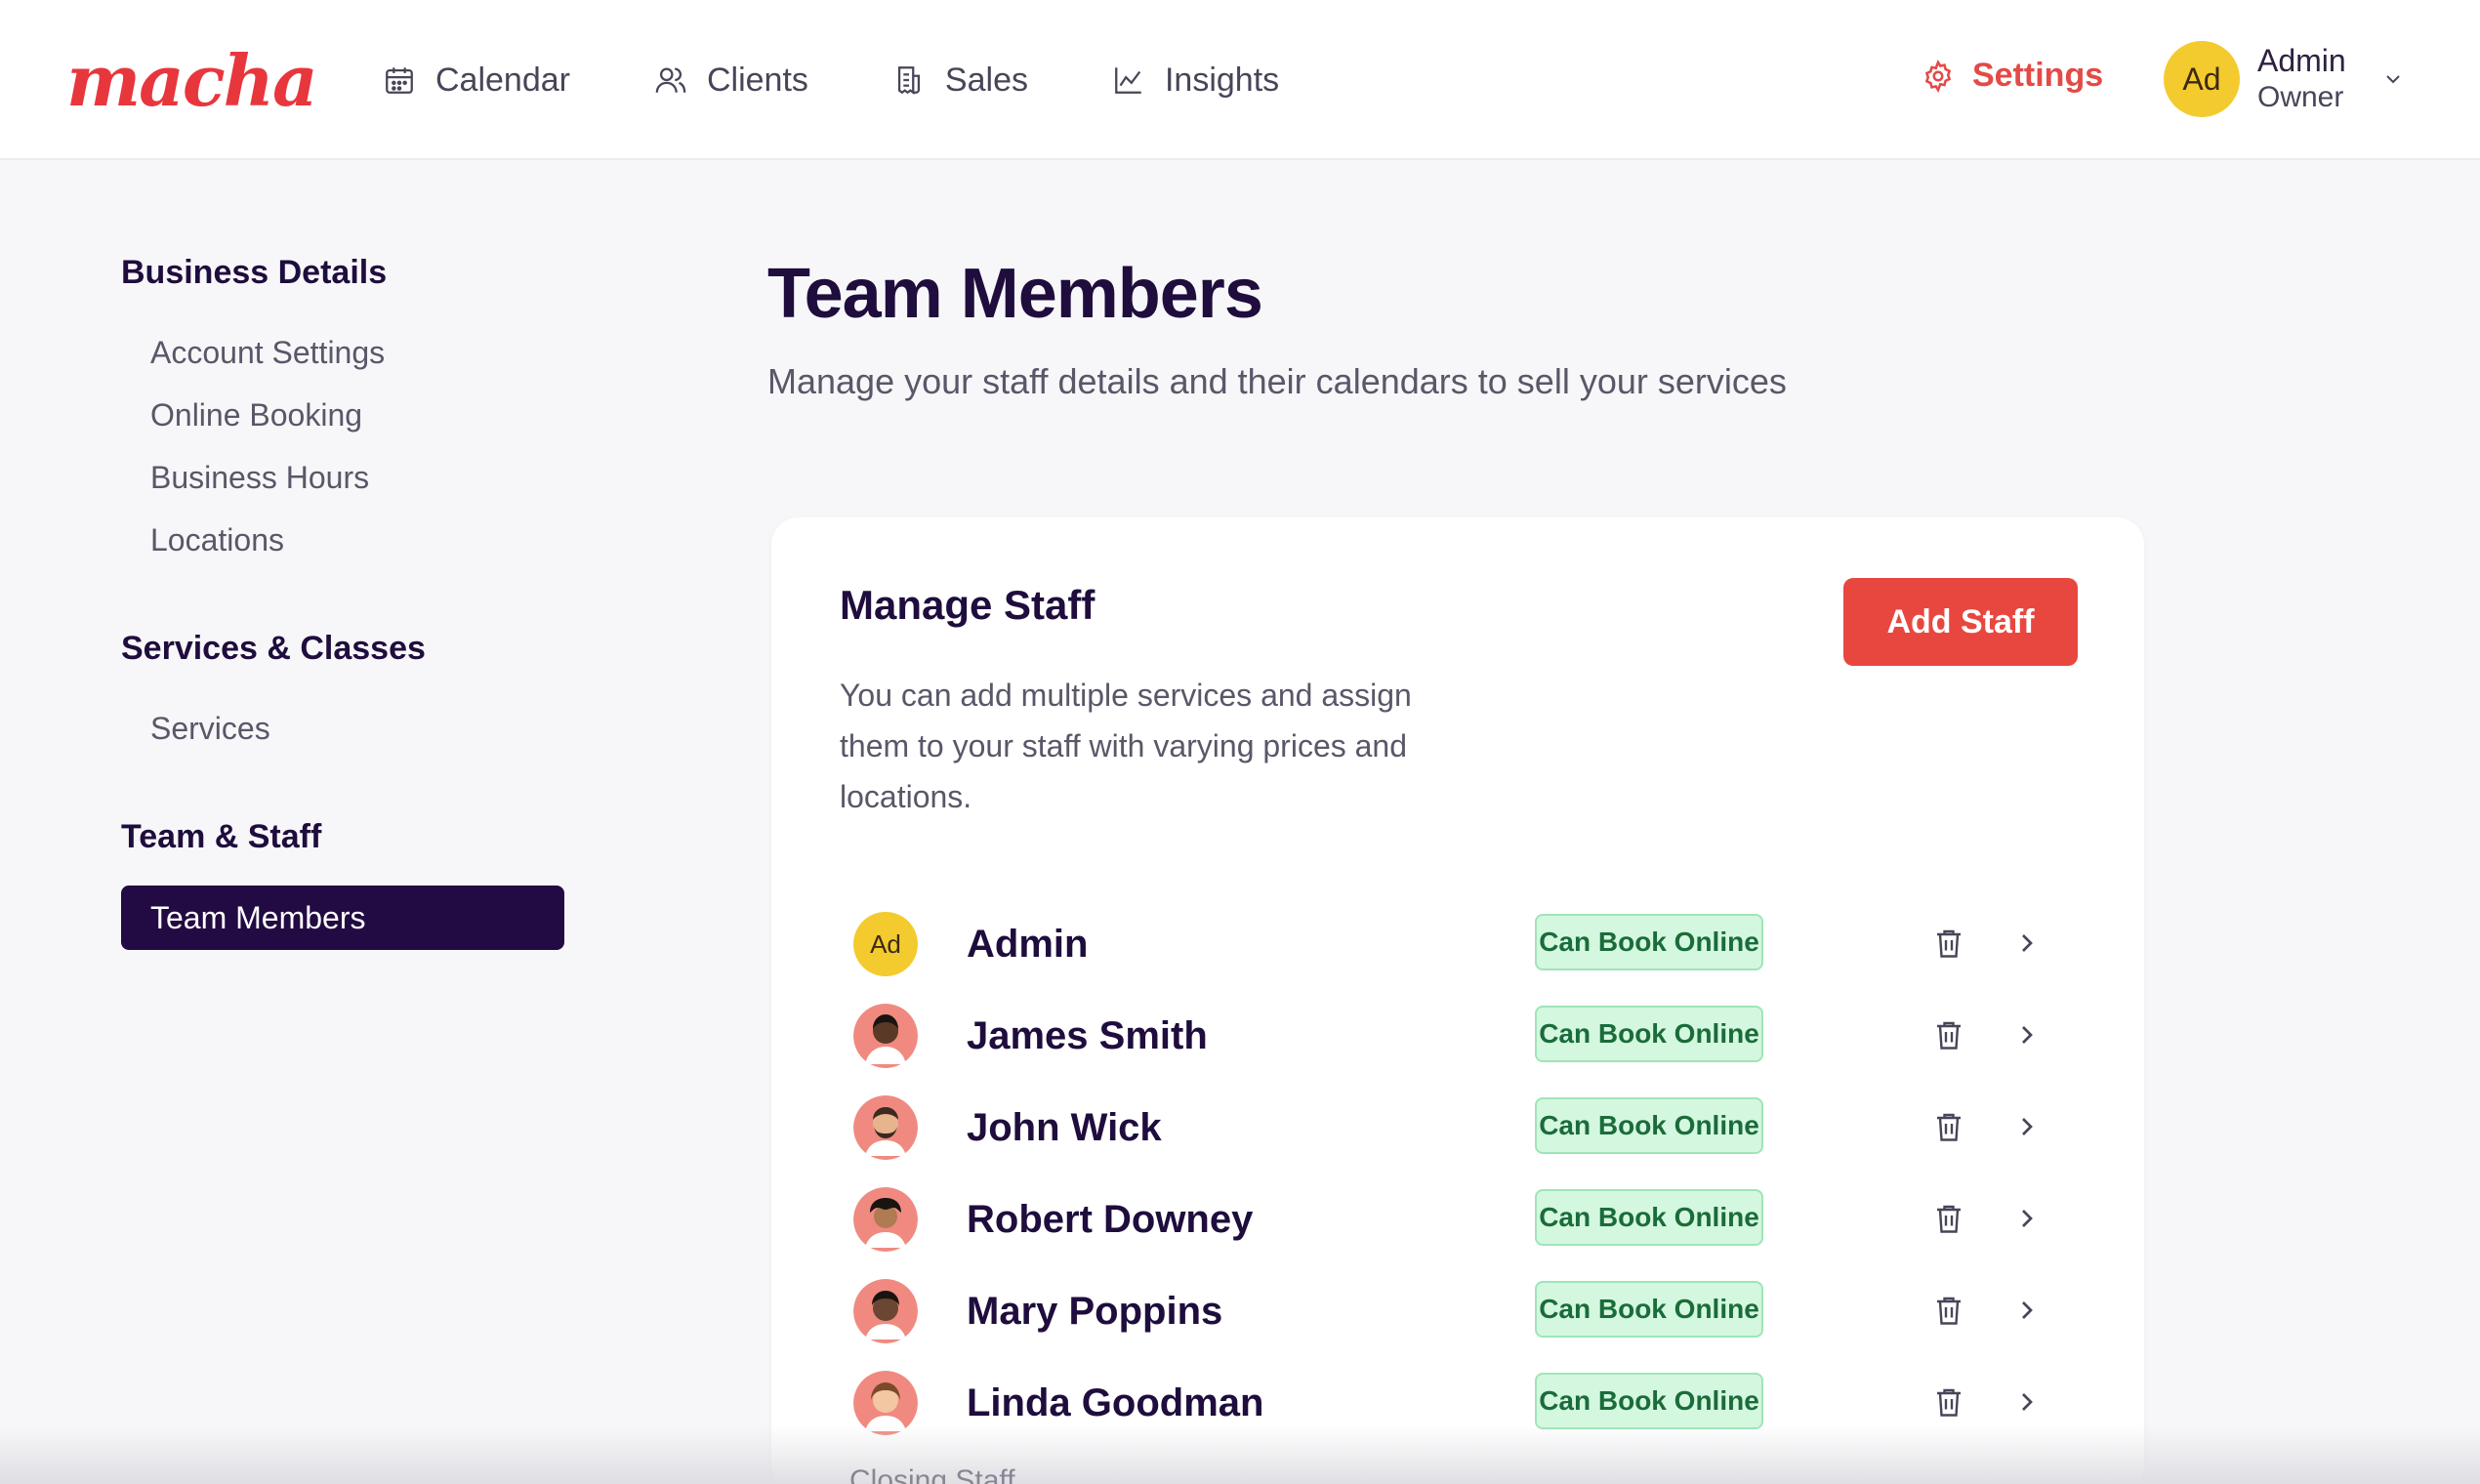 This screenshot has width=2480, height=1484. Describe the element at coordinates (1087, 1035) in the screenshot. I see `staff-name: James Smith` at that location.